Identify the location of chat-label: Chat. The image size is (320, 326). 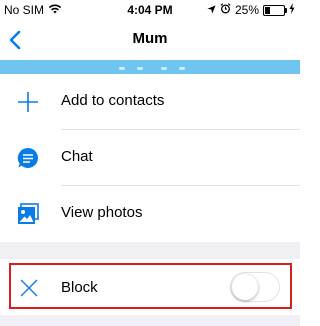
(77, 156).